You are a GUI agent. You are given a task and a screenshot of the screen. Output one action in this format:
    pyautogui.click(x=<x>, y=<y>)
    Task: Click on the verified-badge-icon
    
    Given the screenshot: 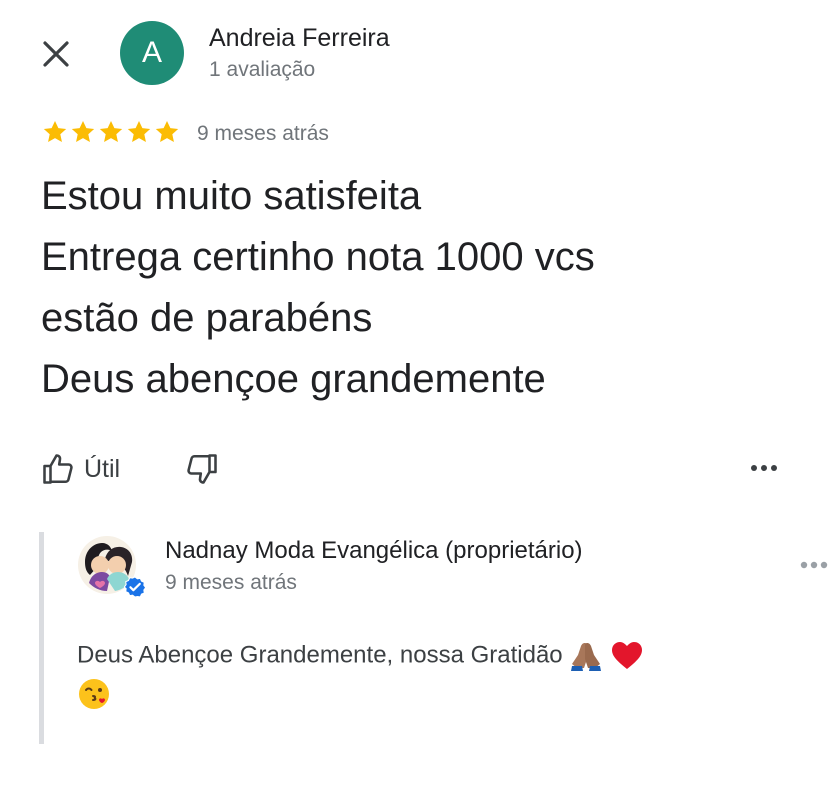 What is the action you would take?
    pyautogui.click(x=135, y=587)
    